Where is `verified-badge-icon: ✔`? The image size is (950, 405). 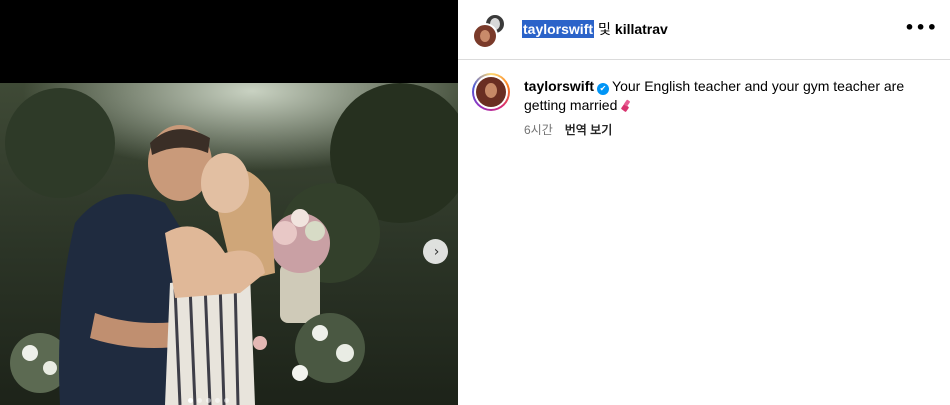 verified-badge-icon: ✔ is located at coordinates (603, 89).